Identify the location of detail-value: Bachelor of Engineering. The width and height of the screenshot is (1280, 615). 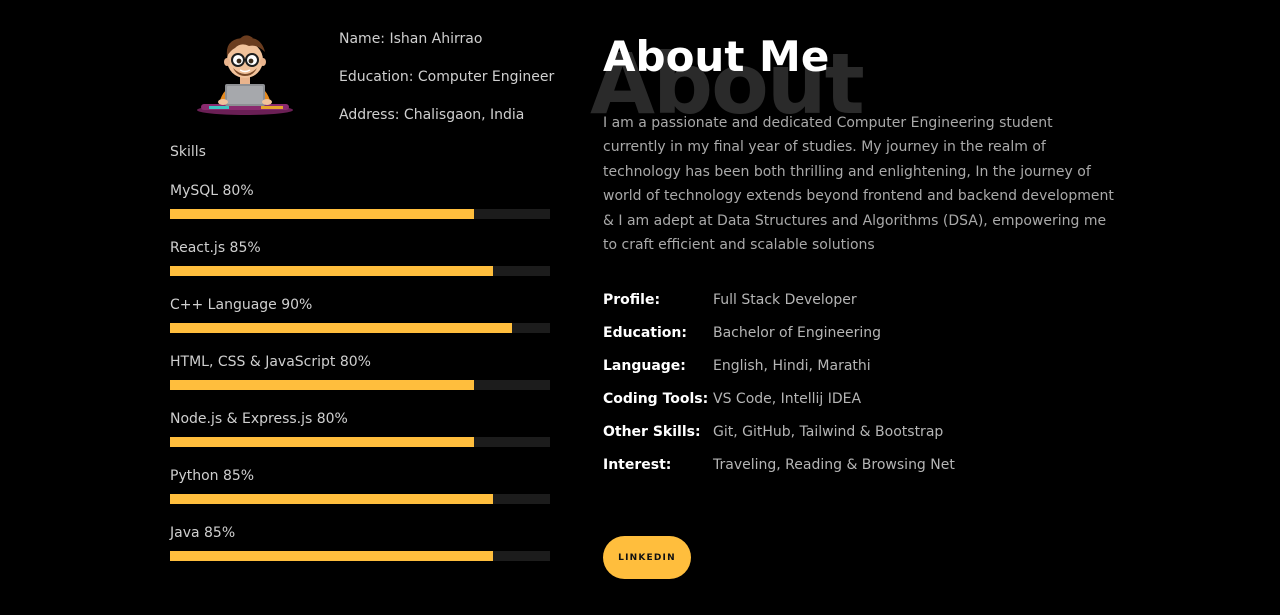
(797, 333).